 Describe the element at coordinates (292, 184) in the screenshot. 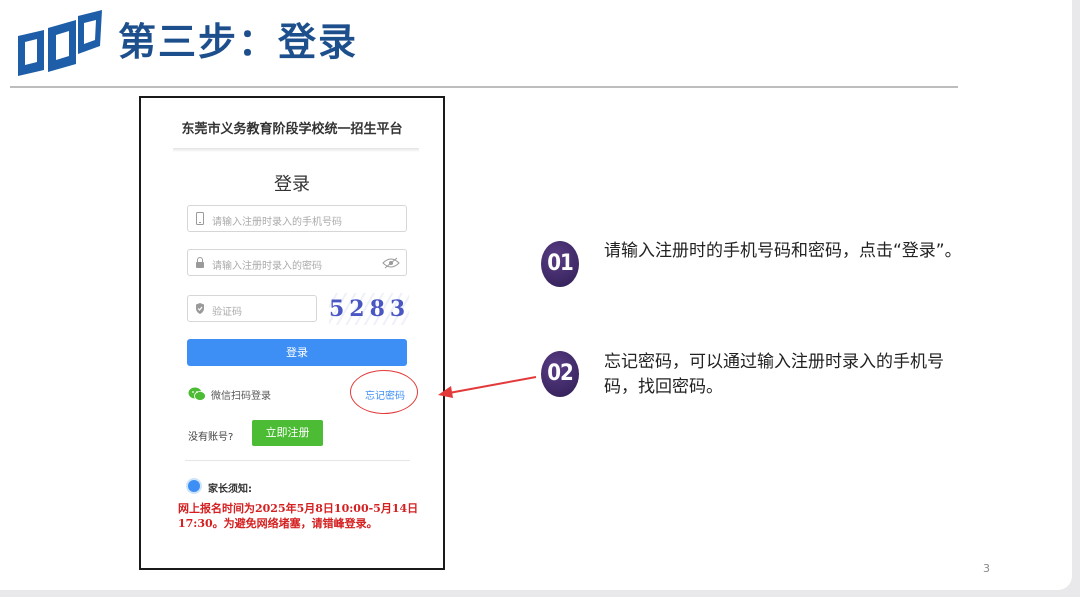

I see `login-heading: 登录` at that location.